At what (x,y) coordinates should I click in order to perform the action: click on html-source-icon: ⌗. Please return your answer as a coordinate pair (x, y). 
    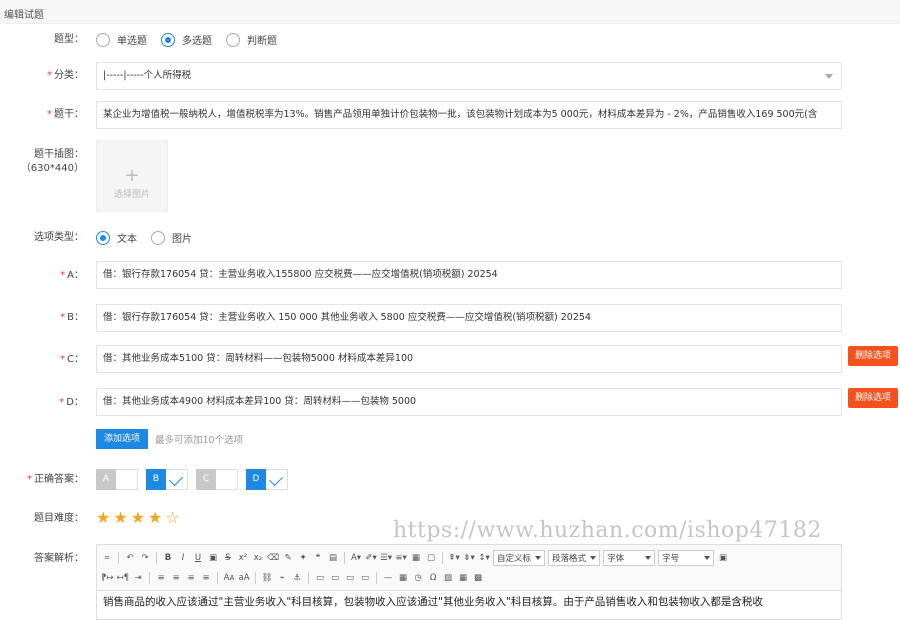
    Looking at the image, I should click on (107, 558).